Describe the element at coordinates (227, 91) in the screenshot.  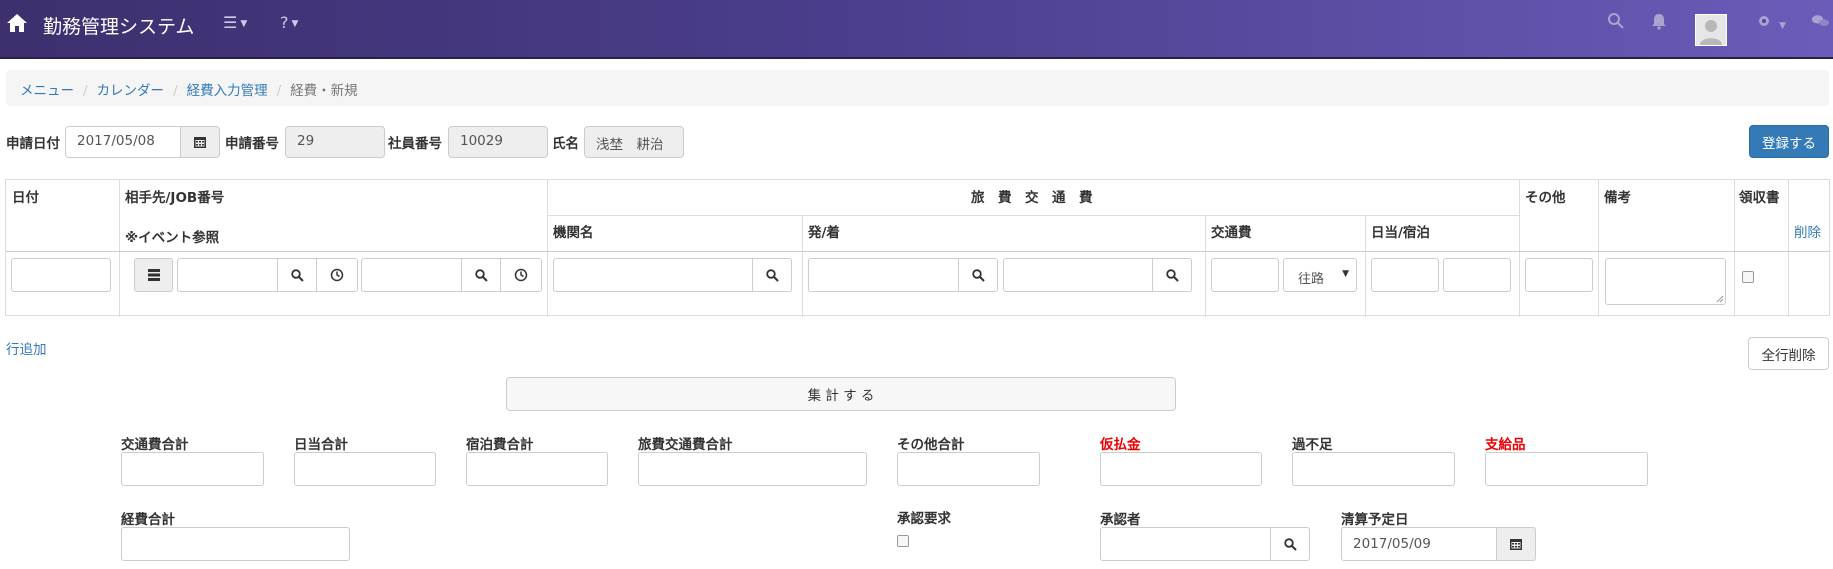
I see `breadcrumb-expense-management: 経費入力管理` at that location.